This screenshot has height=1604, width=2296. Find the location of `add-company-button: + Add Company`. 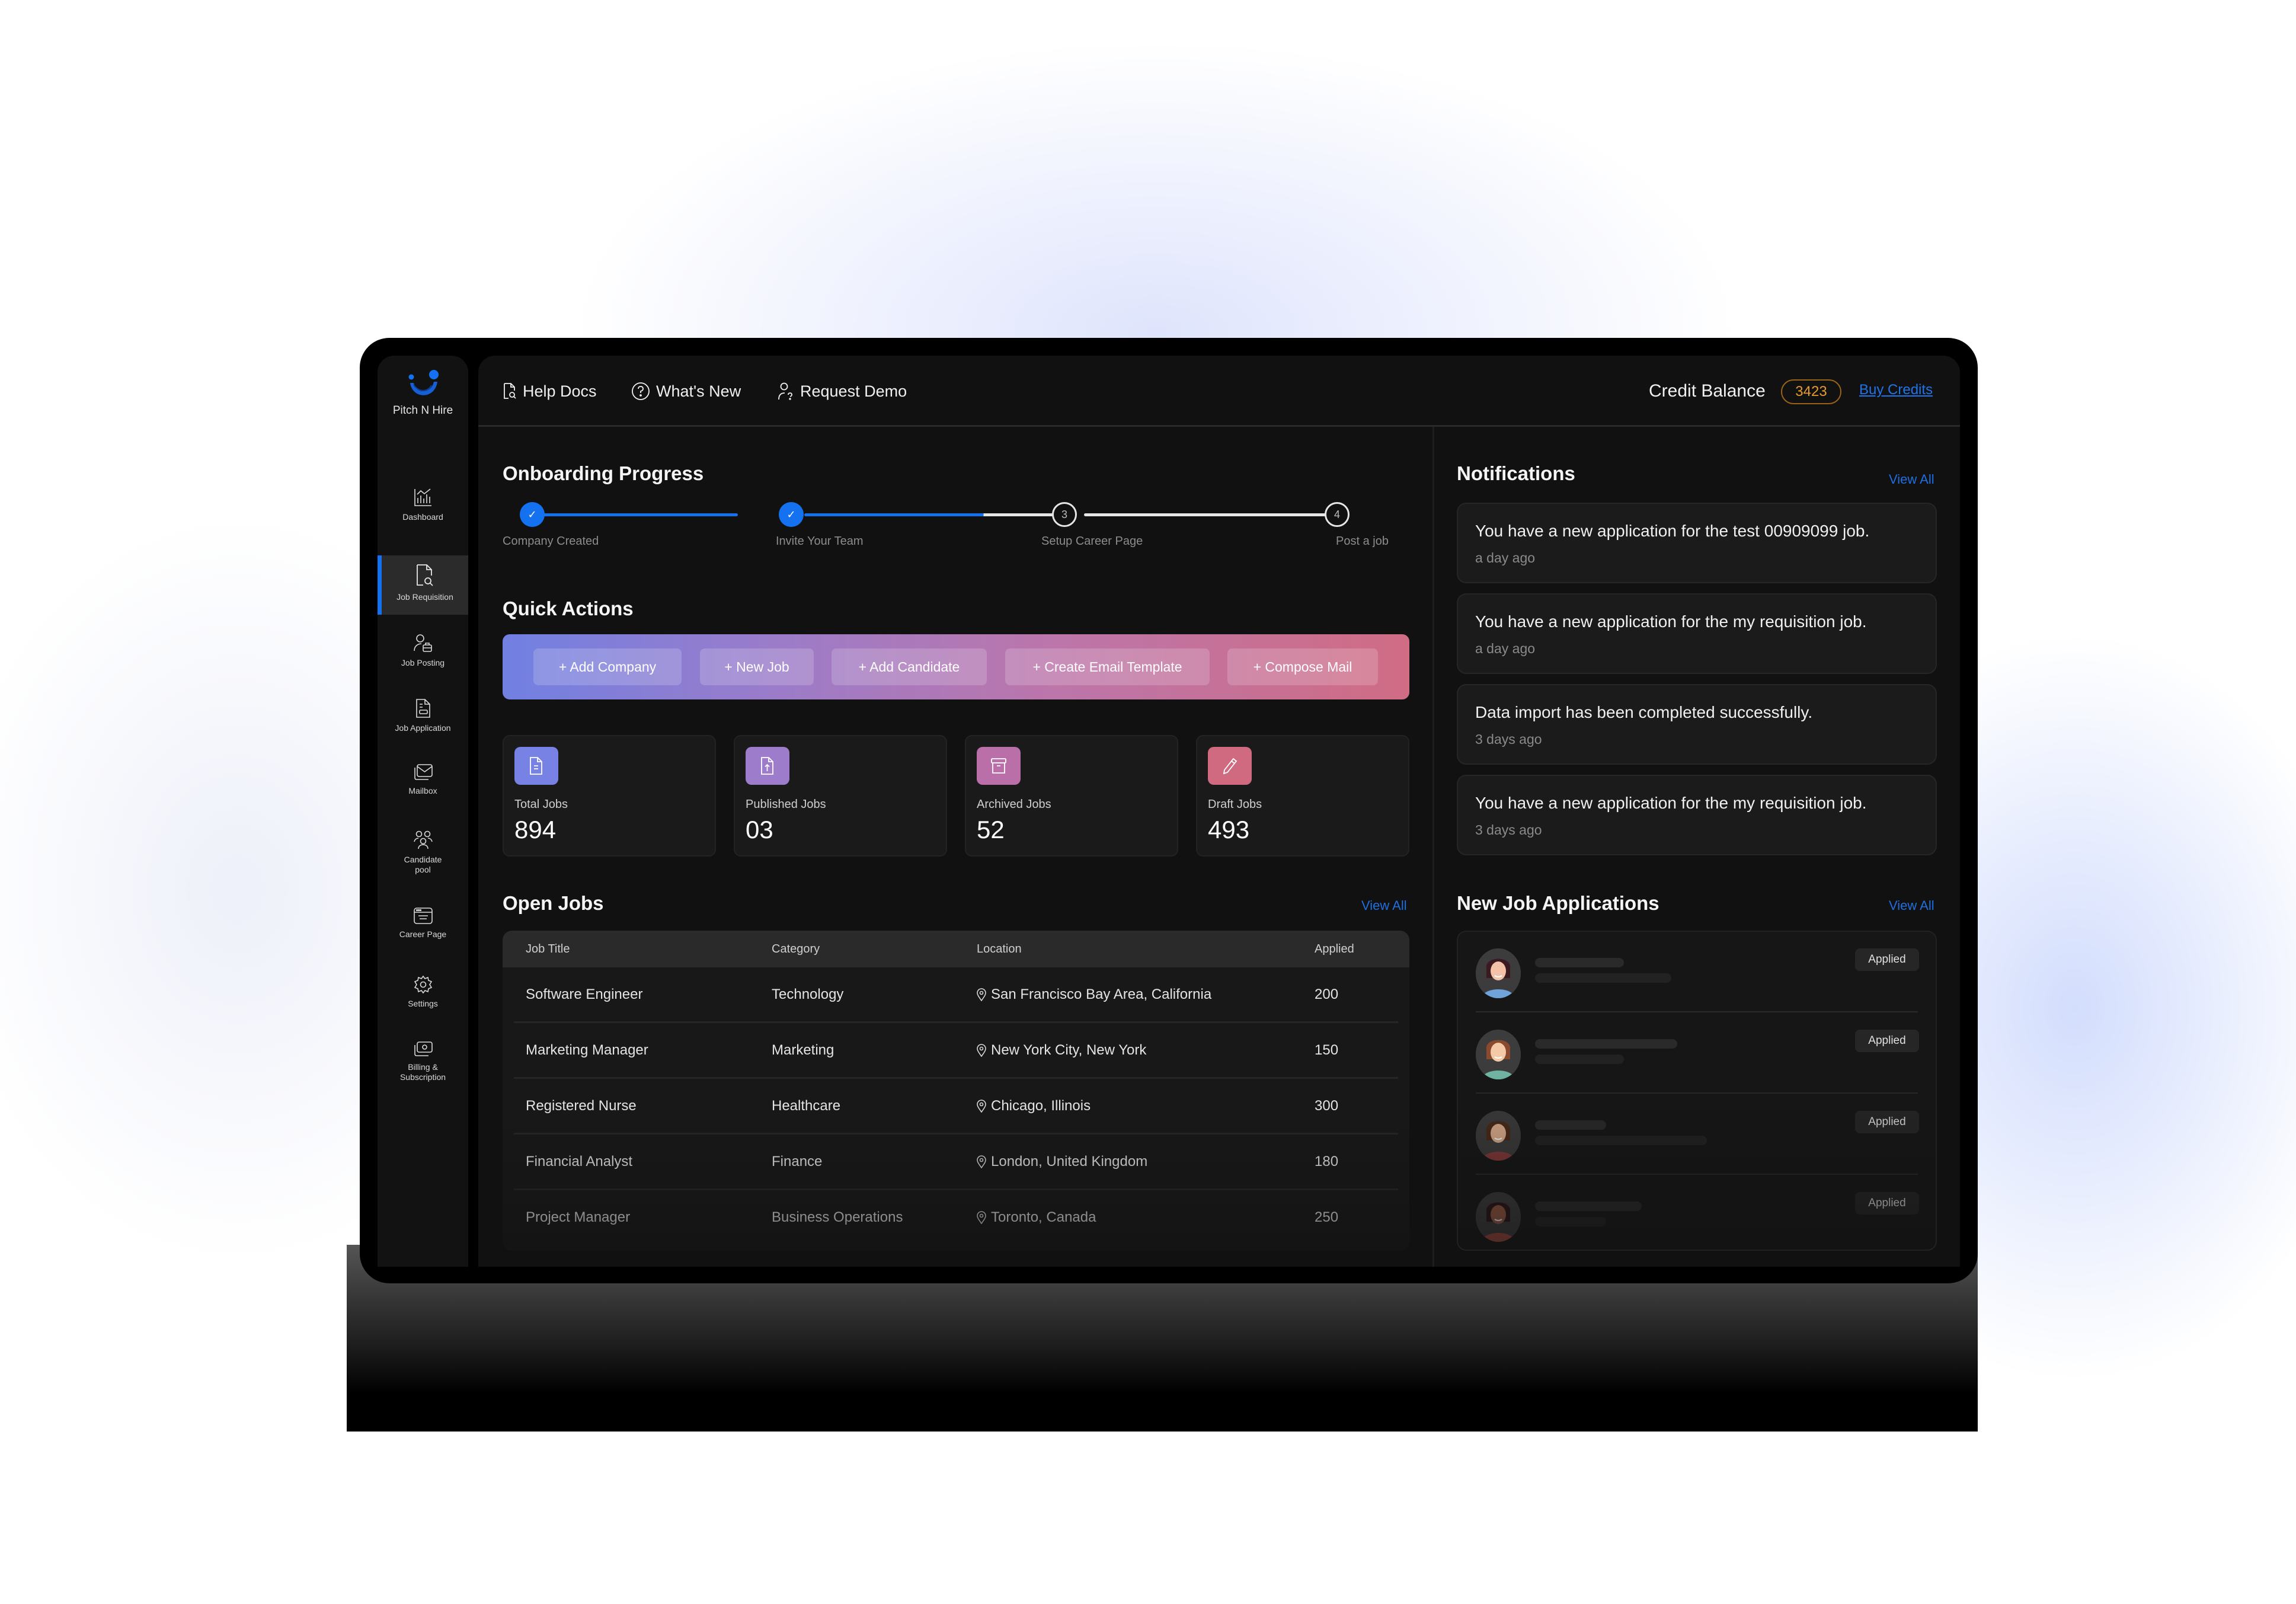

add-company-button: + Add Company is located at coordinates (607, 666).